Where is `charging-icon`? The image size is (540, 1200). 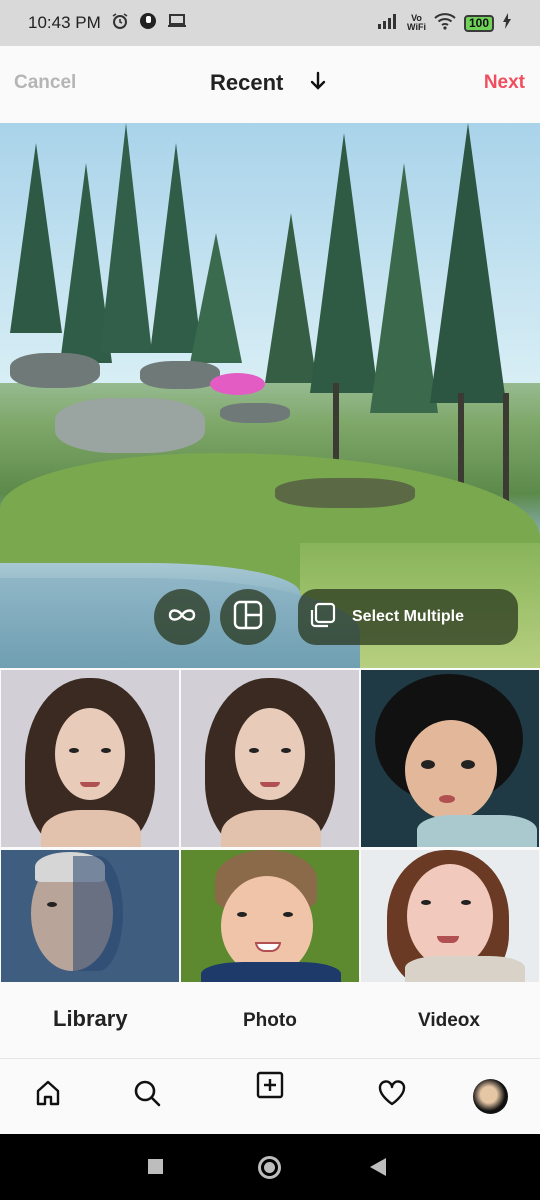
charging-icon is located at coordinates (507, 23).